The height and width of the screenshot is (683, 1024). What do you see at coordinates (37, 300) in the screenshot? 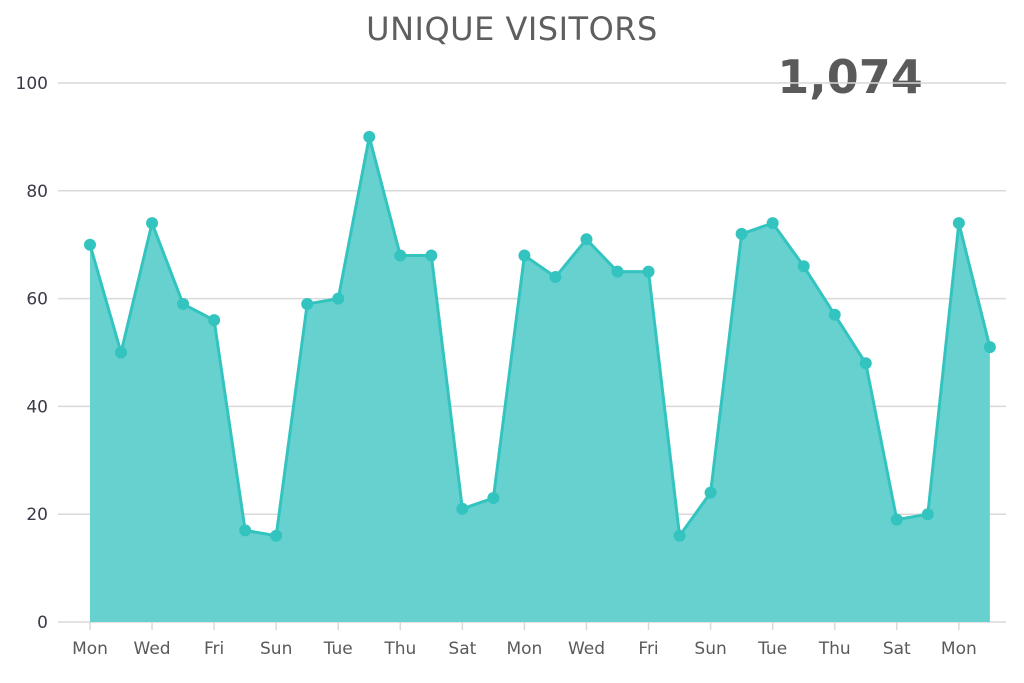
I see `y-tick-label: 60` at bounding box center [37, 300].